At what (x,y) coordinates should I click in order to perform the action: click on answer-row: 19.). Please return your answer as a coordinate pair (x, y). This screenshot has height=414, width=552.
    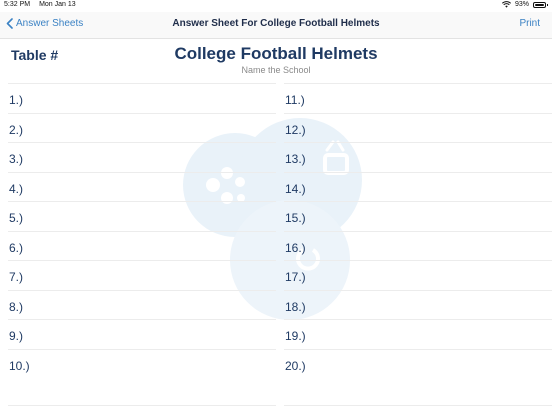
    Looking at the image, I should click on (418, 334).